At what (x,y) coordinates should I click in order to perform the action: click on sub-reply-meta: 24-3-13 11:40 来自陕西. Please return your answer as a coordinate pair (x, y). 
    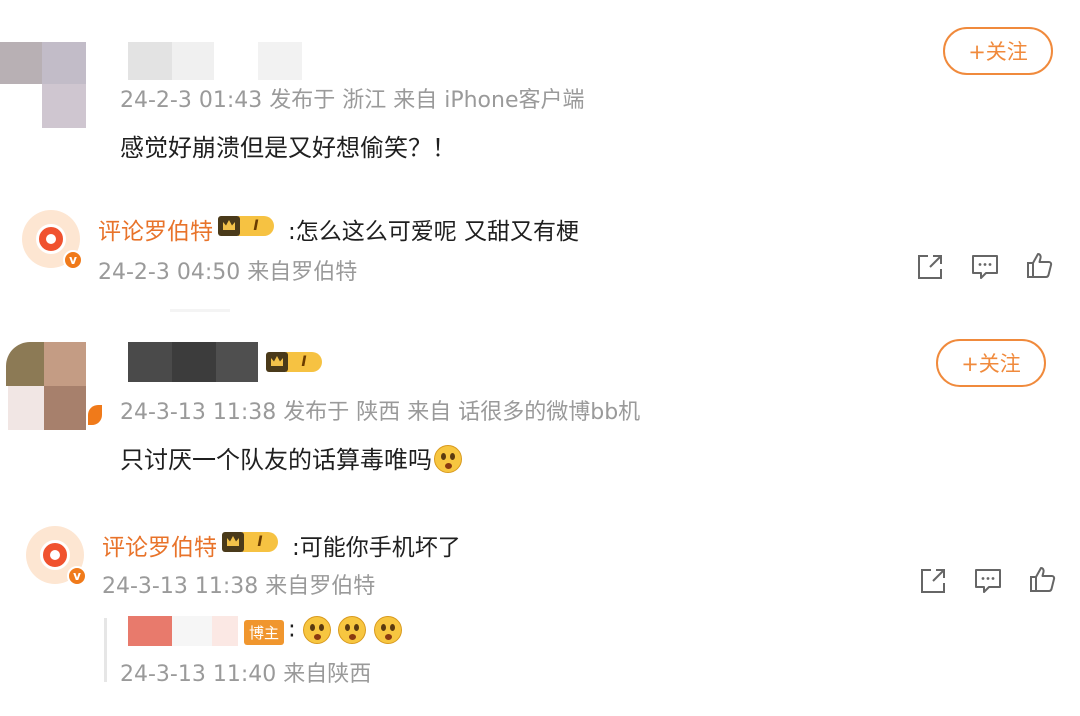
    Looking at the image, I should click on (246, 674).